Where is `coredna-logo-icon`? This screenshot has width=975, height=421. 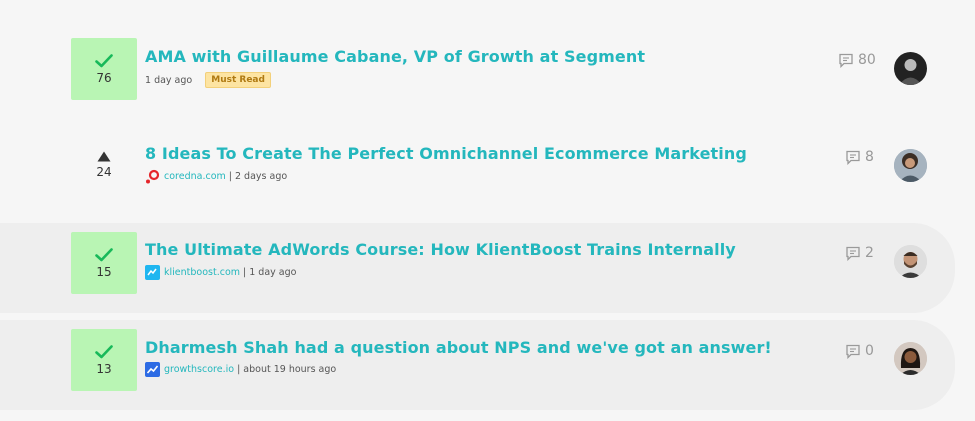 coredna-logo-icon is located at coordinates (153, 176).